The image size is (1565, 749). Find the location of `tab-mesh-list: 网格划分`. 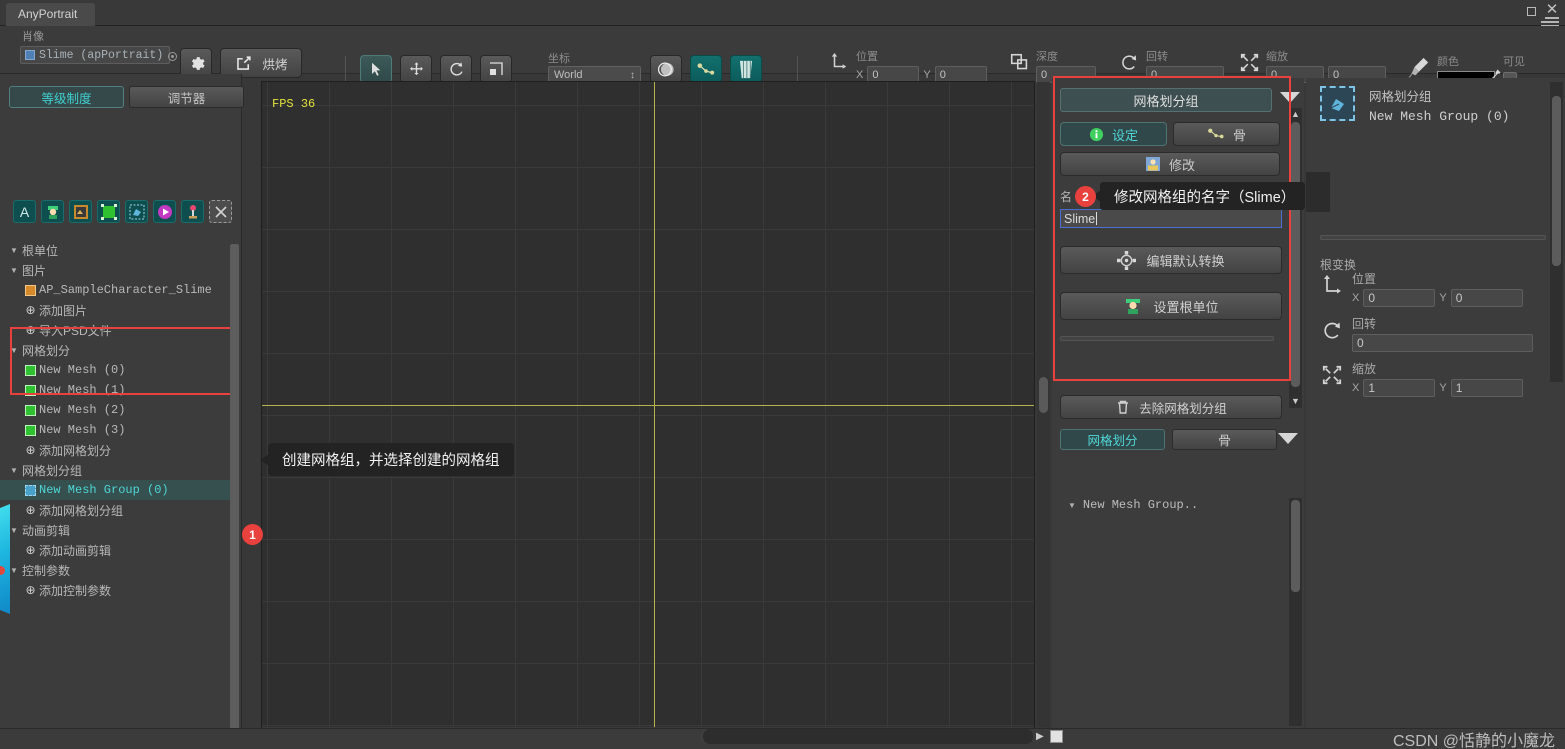

tab-mesh-list: 网格划分 is located at coordinates (1112, 439).